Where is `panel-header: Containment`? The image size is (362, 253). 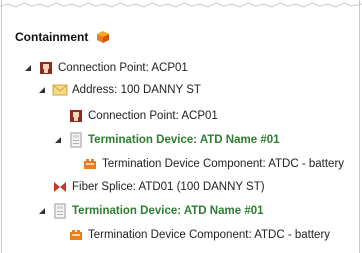 panel-header: Containment is located at coordinates (62, 37).